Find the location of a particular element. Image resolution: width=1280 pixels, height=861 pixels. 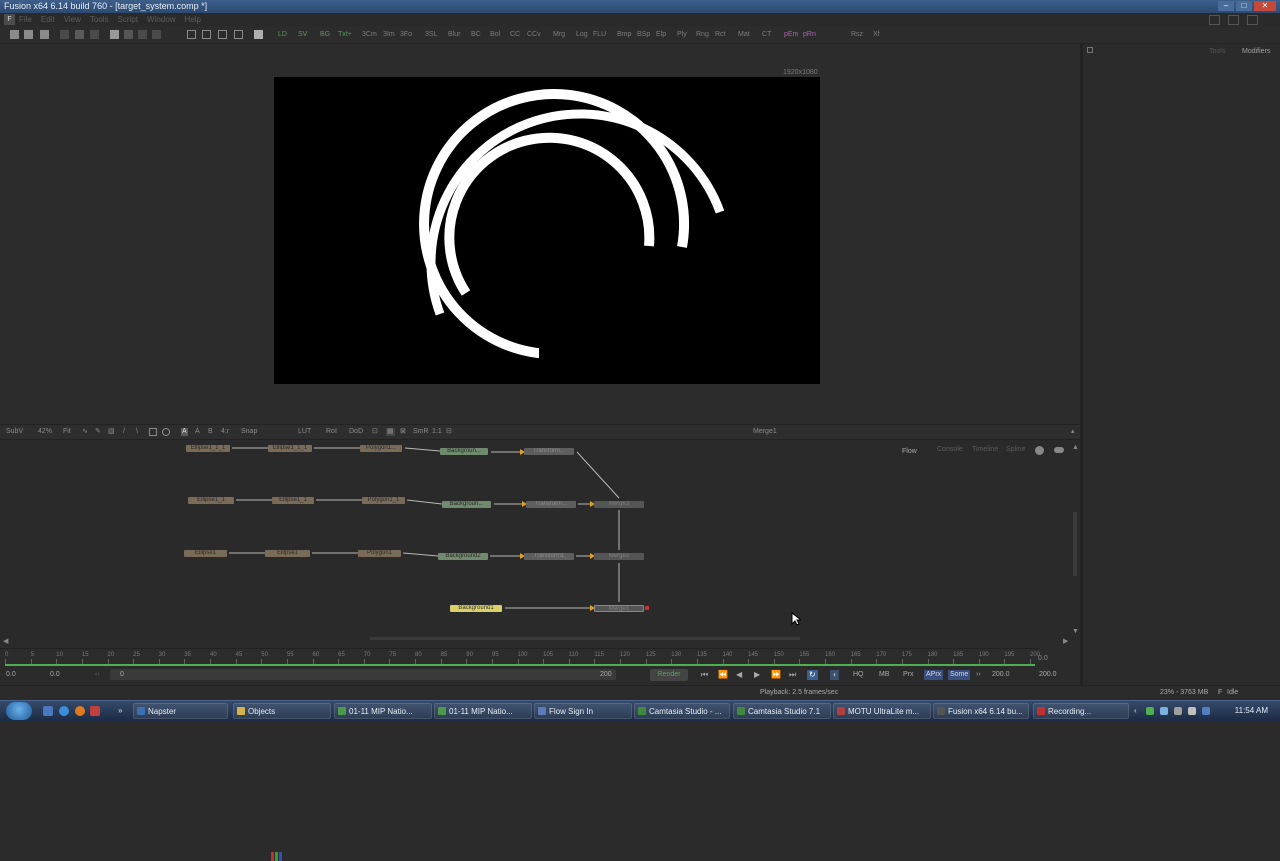

layout-single-icon is located at coordinates (191, 34).